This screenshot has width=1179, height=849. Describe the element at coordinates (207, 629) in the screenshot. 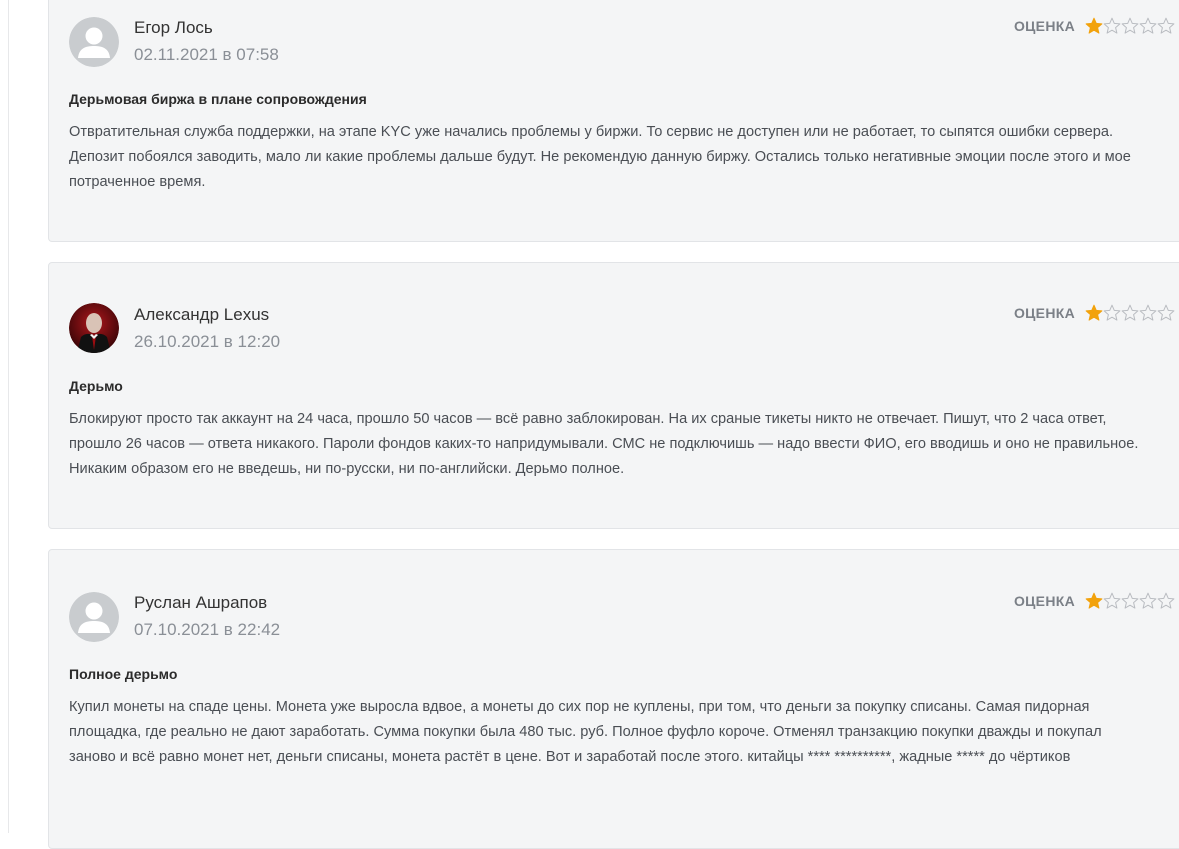

I see `review-date: 07.10.2021 в 22:42` at that location.